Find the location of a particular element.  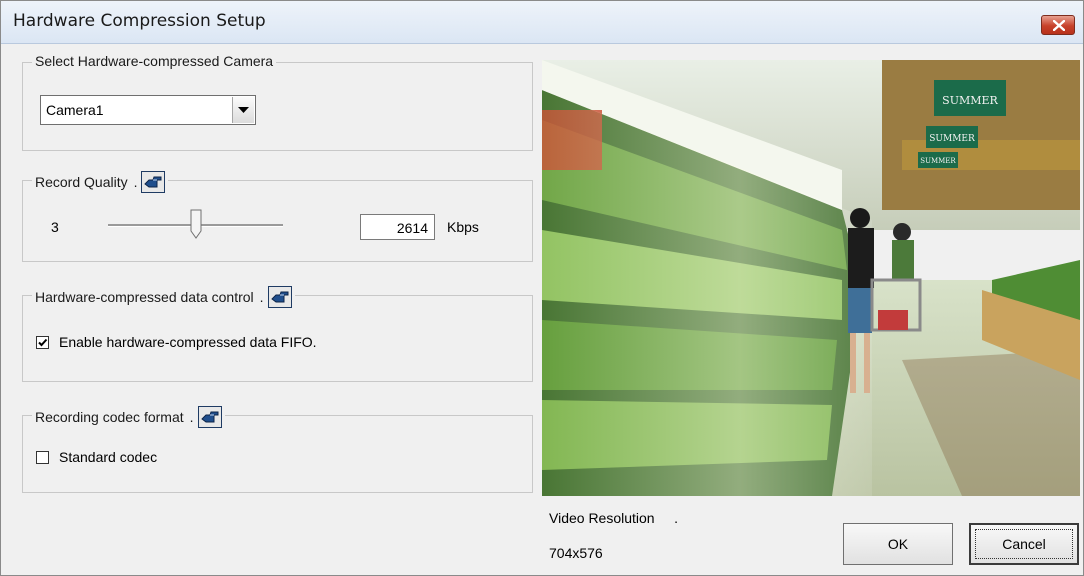

close-icon is located at coordinates (1059, 25).